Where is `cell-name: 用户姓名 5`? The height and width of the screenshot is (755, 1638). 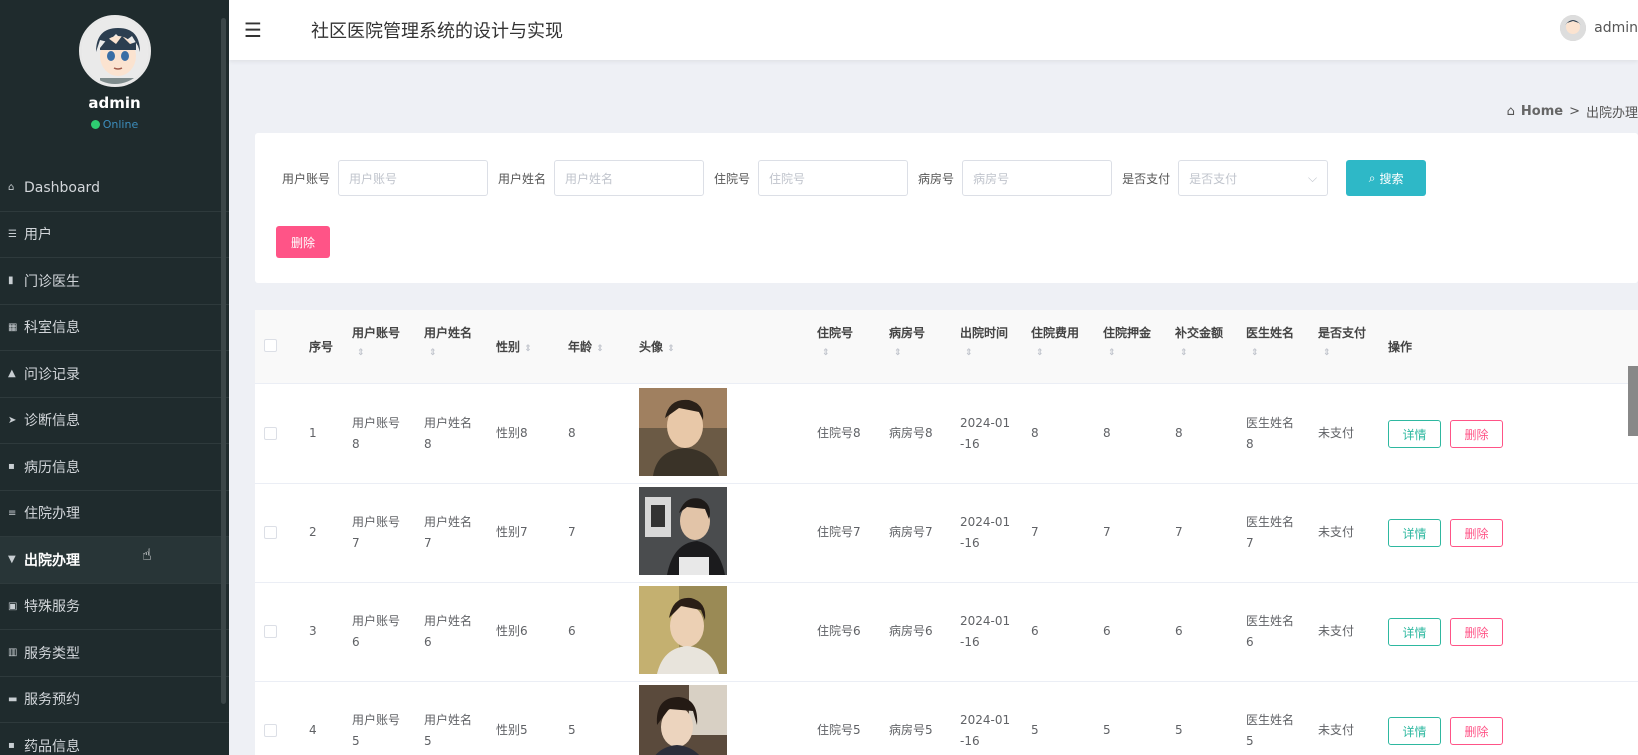 cell-name: 用户姓名 5 is located at coordinates (448, 730).